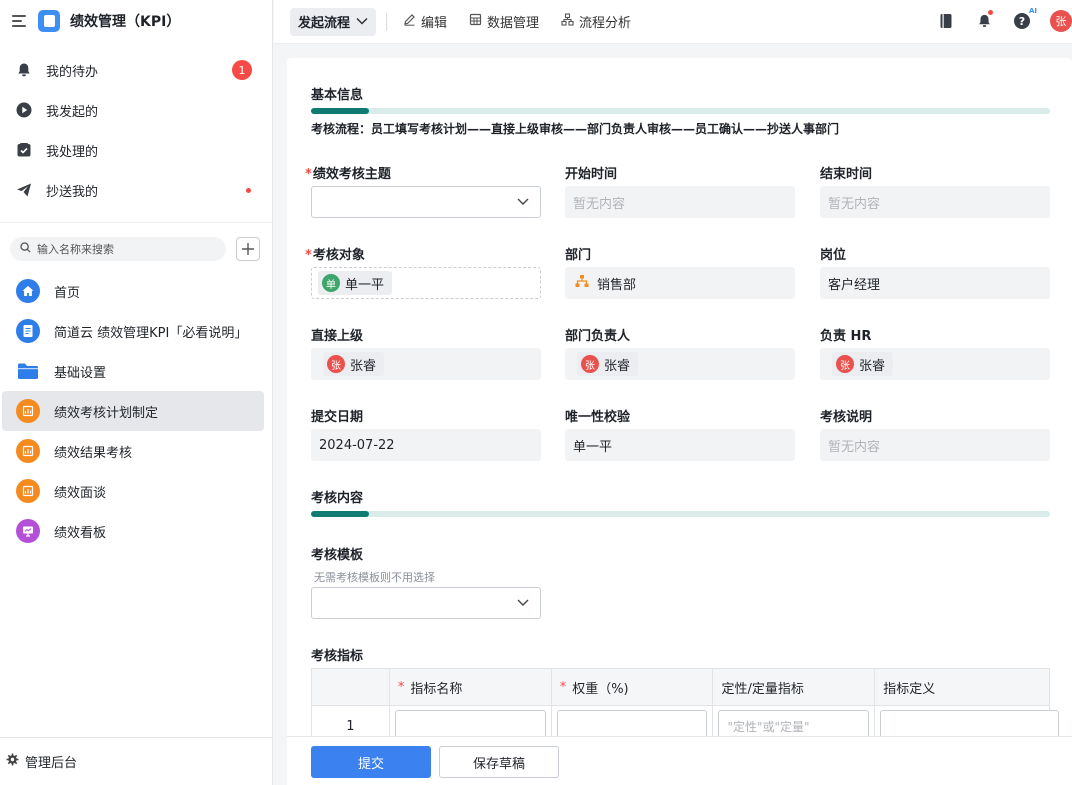  I want to click on save-draft-button: 保存草稿, so click(499, 762).